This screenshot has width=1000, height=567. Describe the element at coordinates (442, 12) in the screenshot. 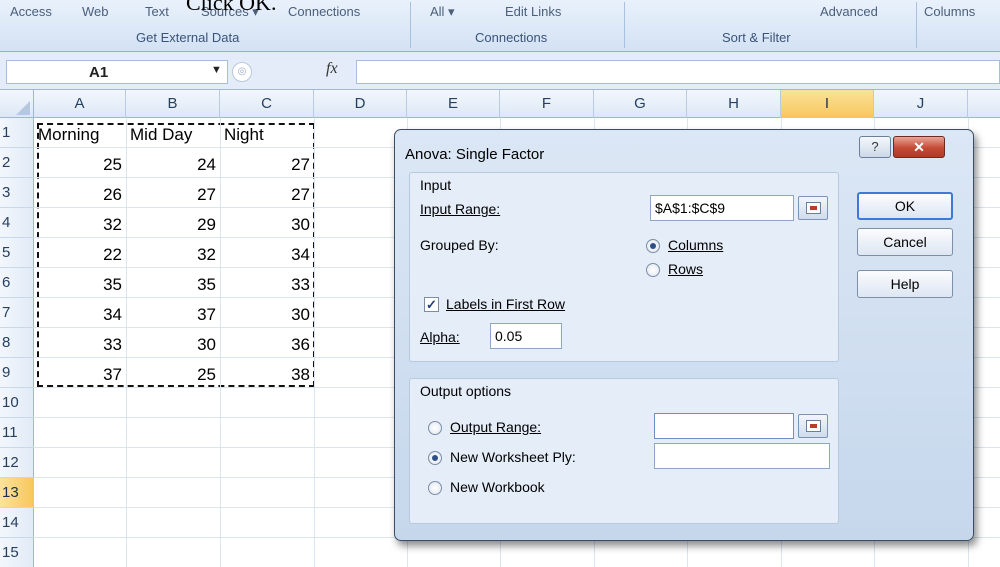

I see `ribbon-refresh-all-button: All ▾` at that location.